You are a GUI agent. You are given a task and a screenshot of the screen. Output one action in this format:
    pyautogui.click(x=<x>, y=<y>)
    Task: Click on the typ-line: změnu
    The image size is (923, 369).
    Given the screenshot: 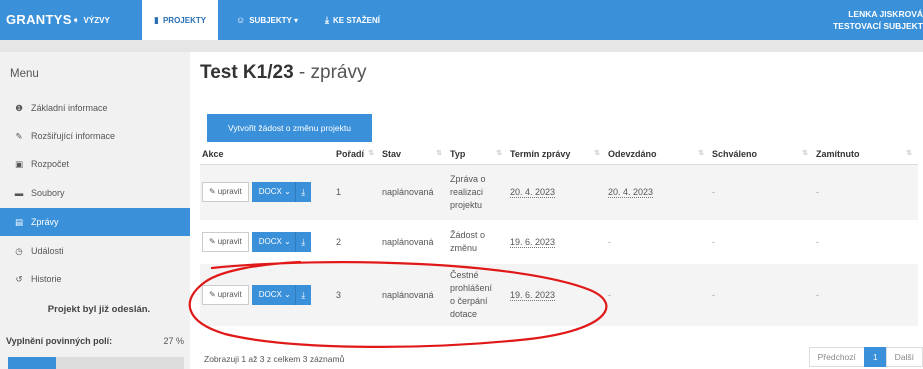 What is the action you would take?
    pyautogui.click(x=464, y=248)
    